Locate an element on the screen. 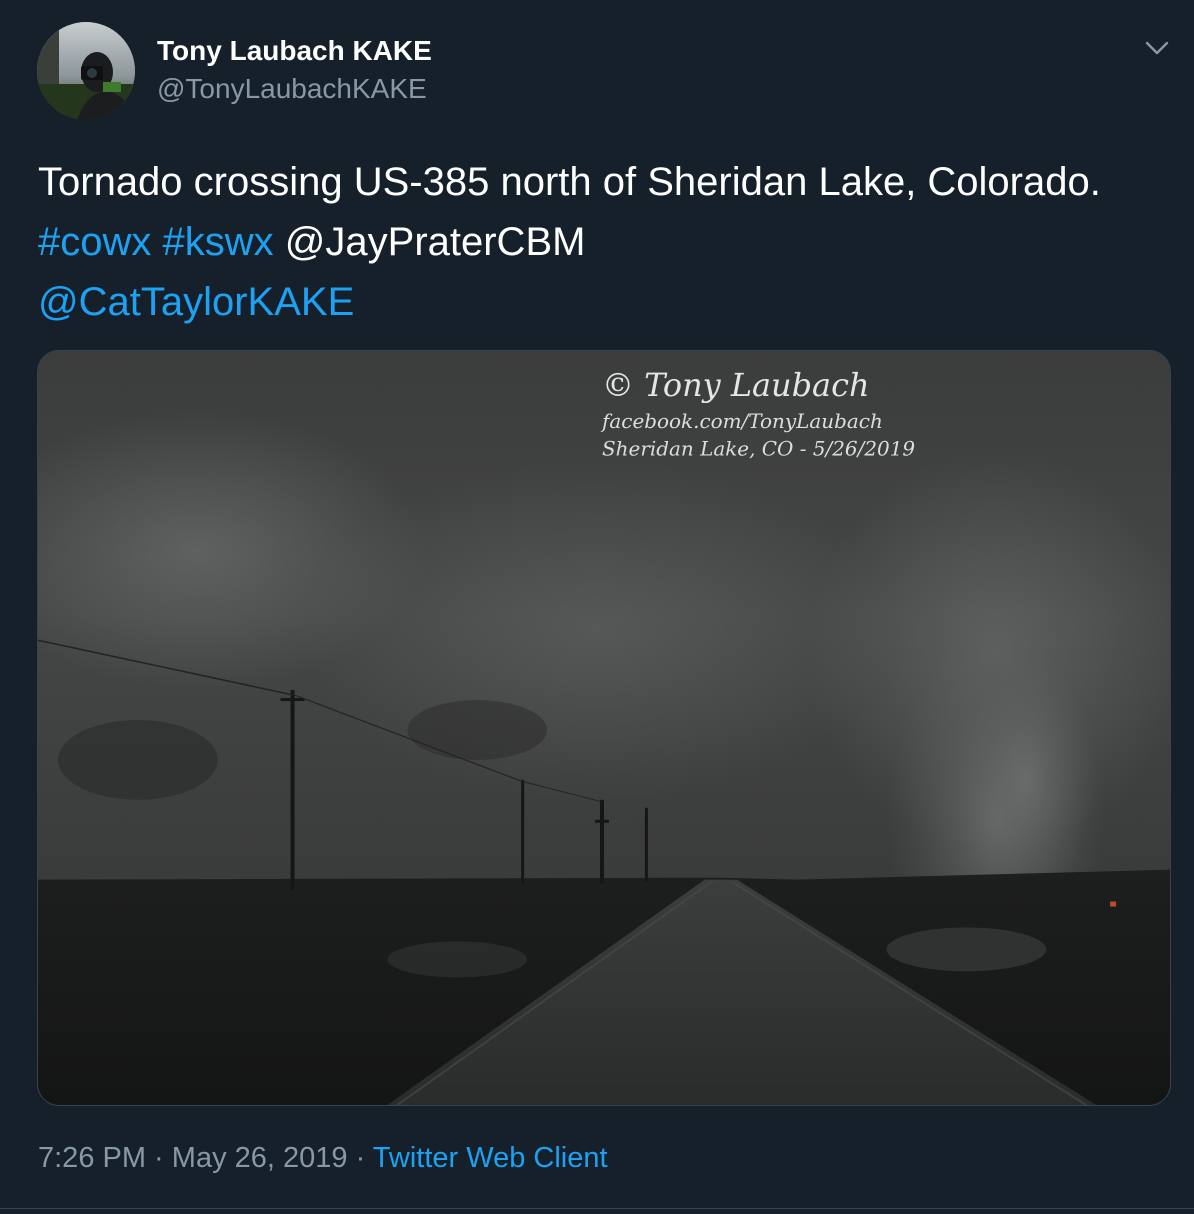  watermark-line-3: Sheridan Lake, CO - 5/26/2019 is located at coordinates (758, 449).